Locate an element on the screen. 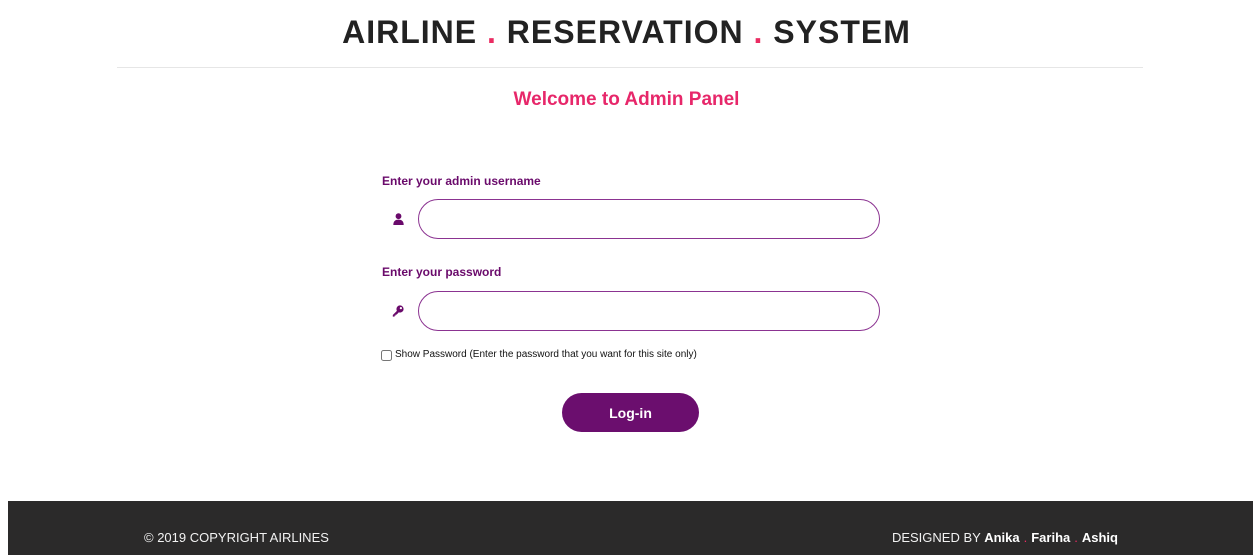 This screenshot has height=555, width=1253. copyright-text: © 2019 COPYRIGHT AIRLINES is located at coordinates (236, 537).